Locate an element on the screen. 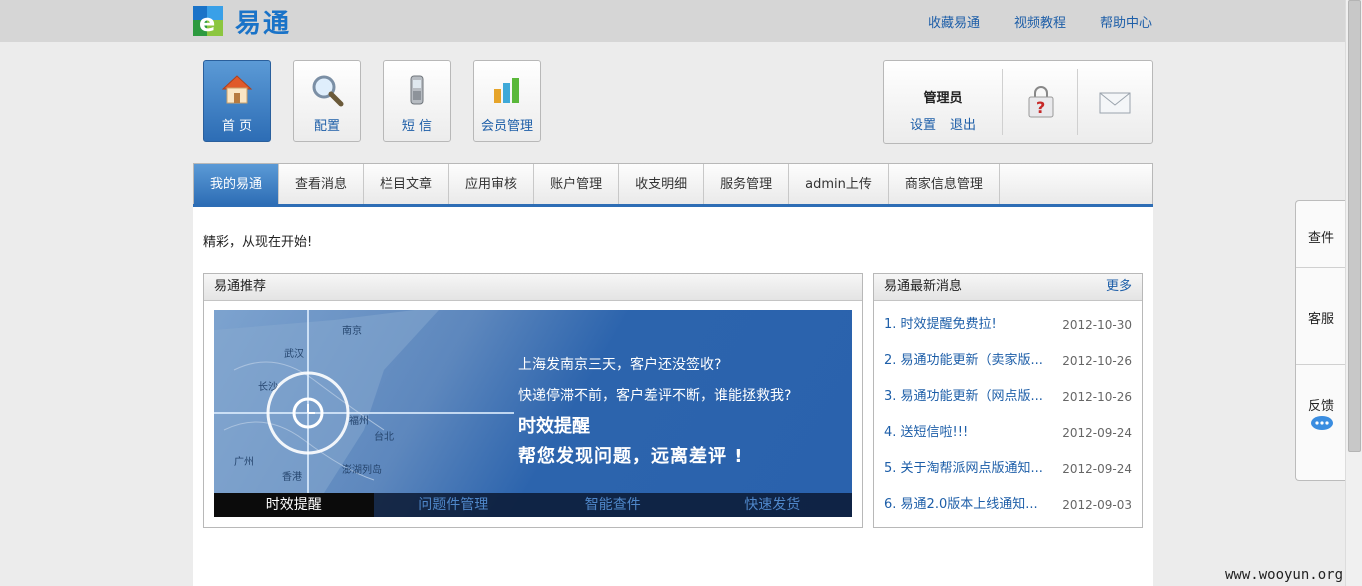 The width and height of the screenshot is (1362, 586). customer-service-button: 客服 is located at coordinates (1321, 317).